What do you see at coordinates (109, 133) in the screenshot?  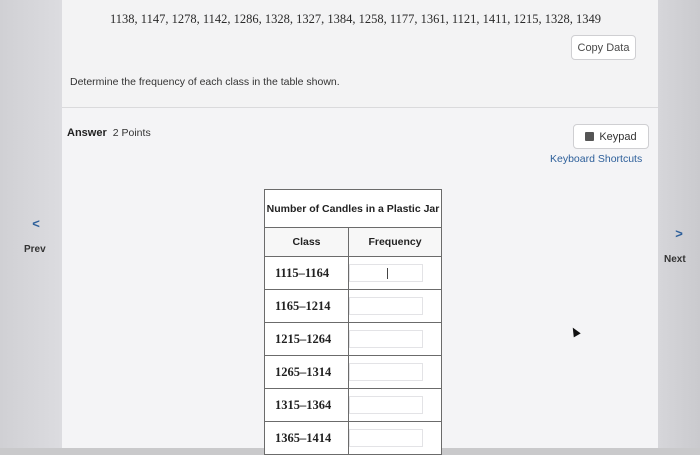 I see `answer-header: Answer 2 Points` at bounding box center [109, 133].